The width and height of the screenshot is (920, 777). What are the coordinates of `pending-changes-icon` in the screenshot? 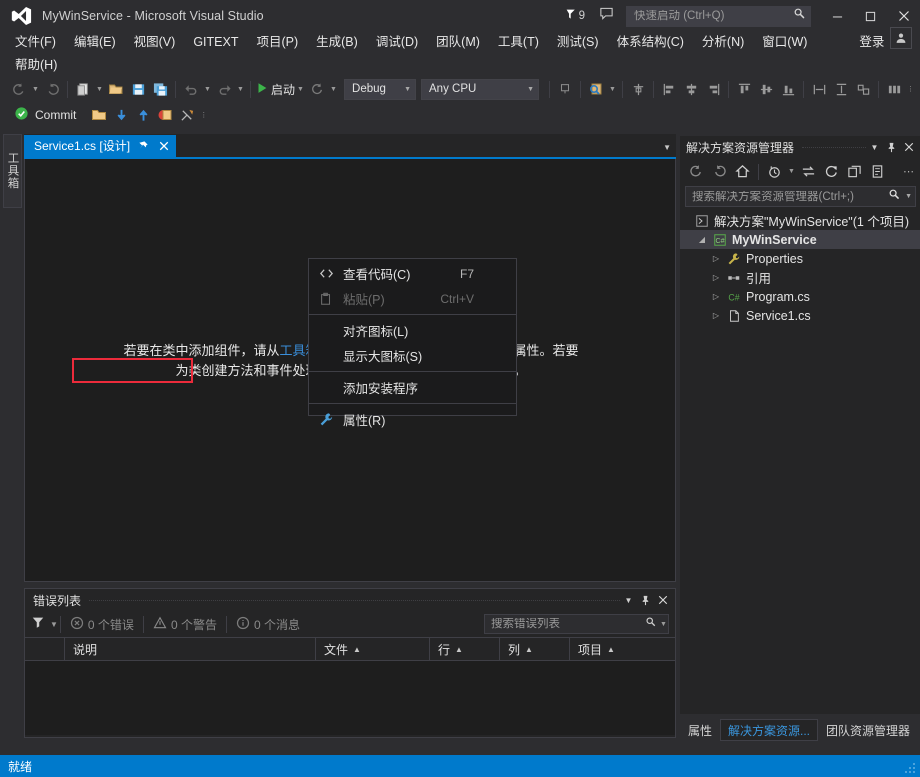 It's located at (774, 172).